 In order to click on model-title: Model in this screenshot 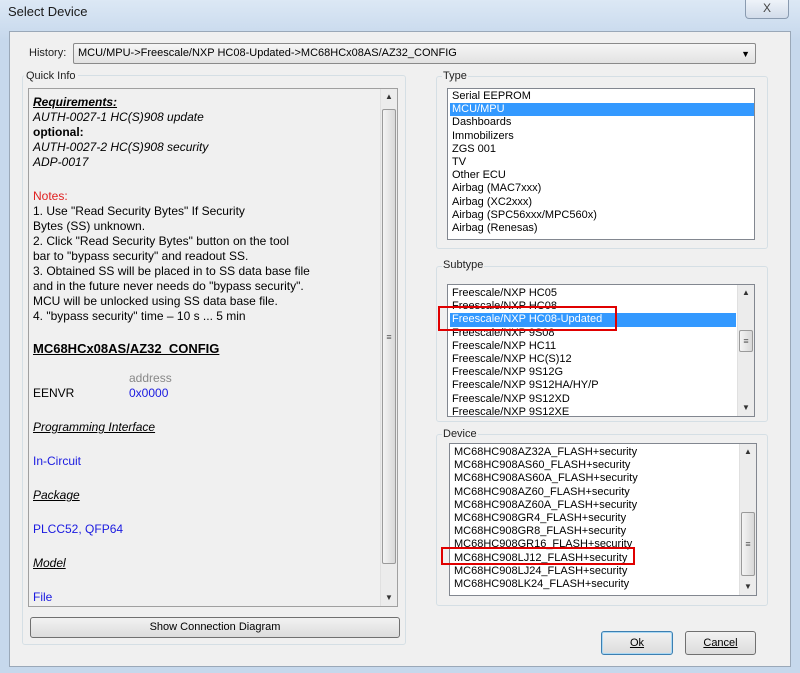, I will do `click(49, 563)`.